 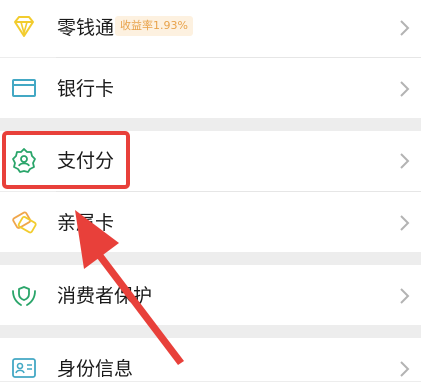 I want to click on menu-item-change-pocket: 零钱通 收益率1.93%, so click(x=210, y=28).